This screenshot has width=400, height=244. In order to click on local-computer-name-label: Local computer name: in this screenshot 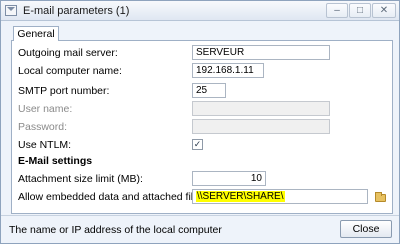, I will do `click(70, 71)`.